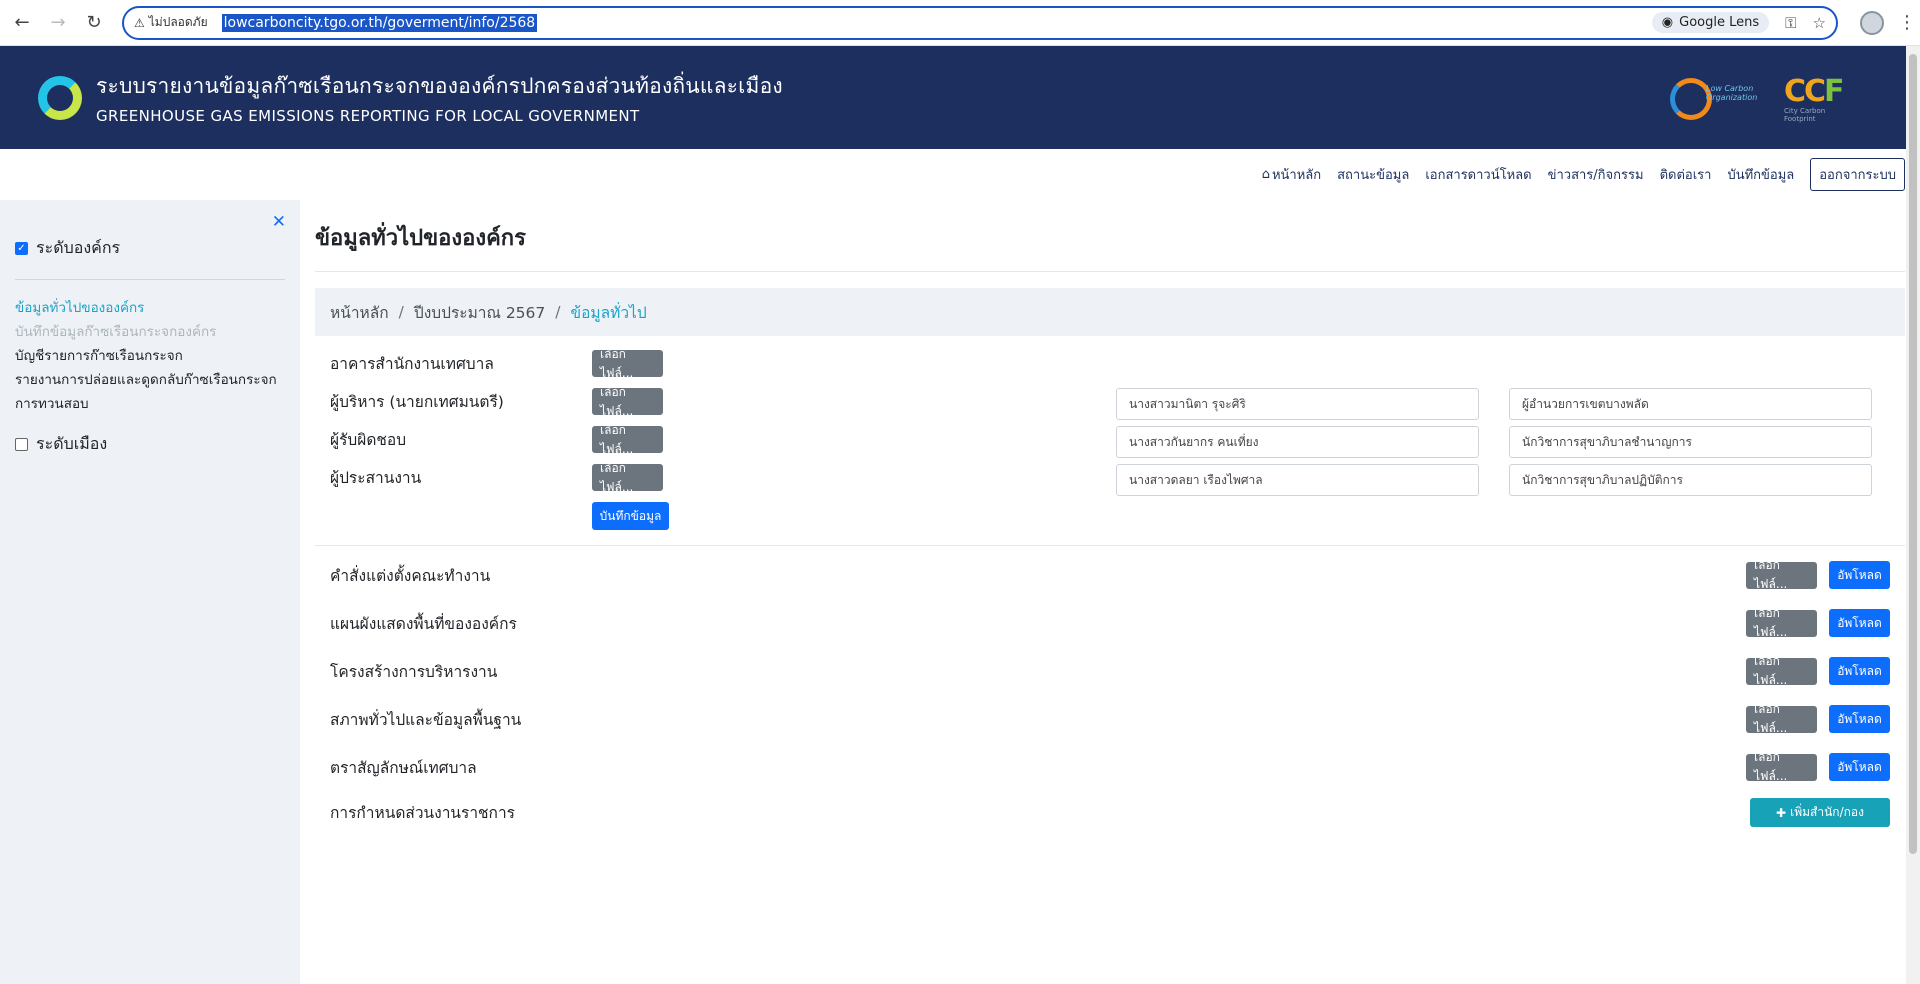 This screenshot has width=1920, height=984. I want to click on page-scrollbar, so click(1913, 515).